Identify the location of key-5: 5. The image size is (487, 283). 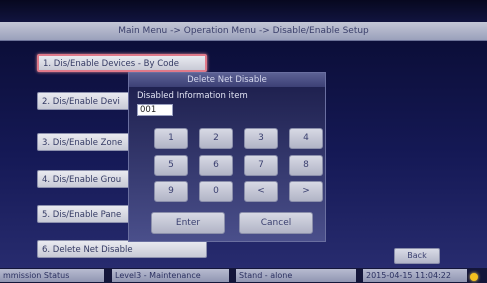
(171, 165).